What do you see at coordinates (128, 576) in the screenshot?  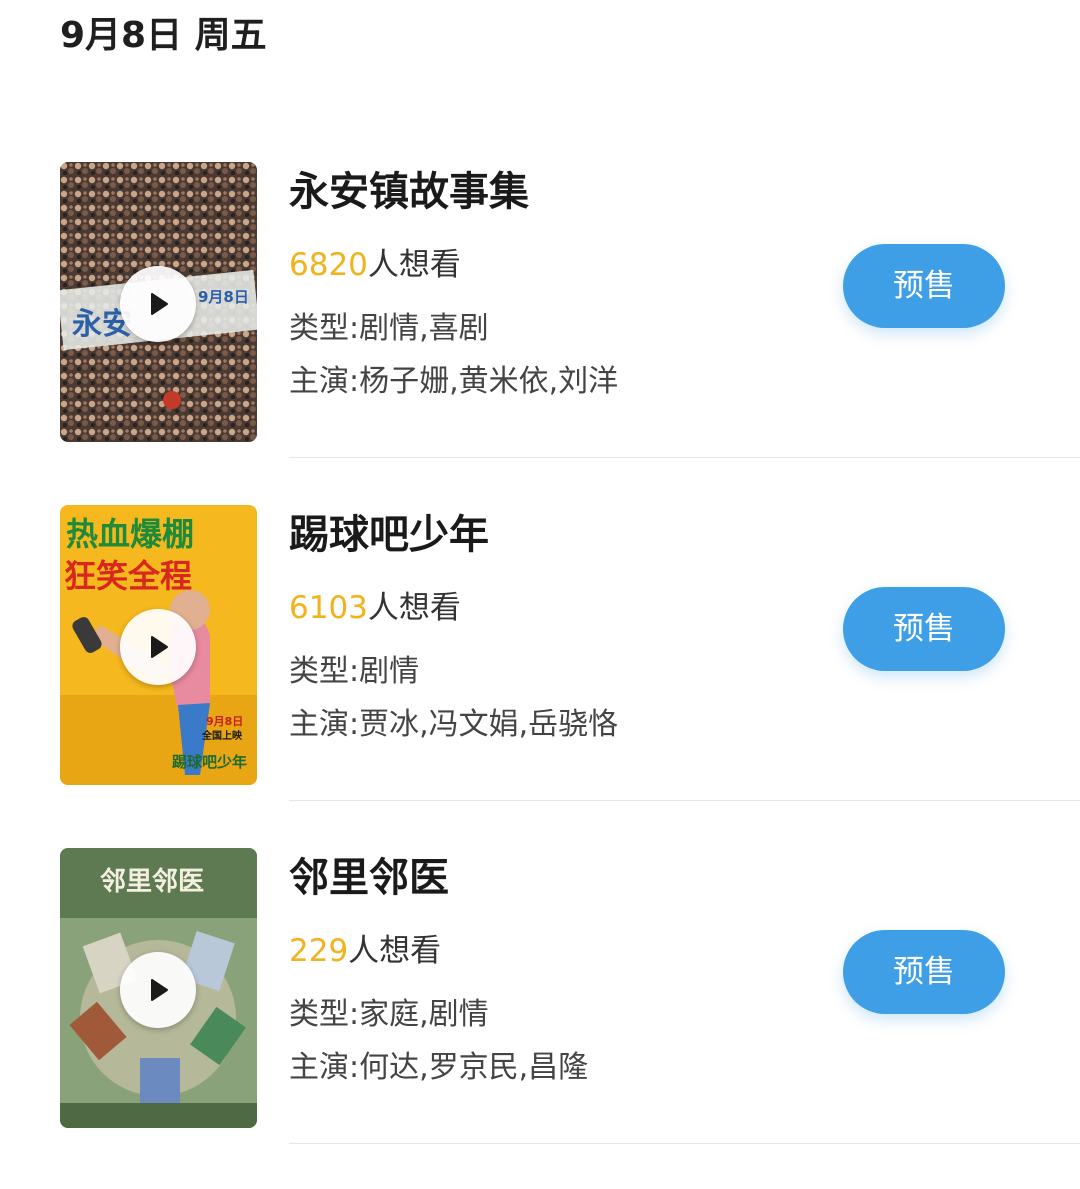 I see `poster-slogan-2: 狂笑全程` at bounding box center [128, 576].